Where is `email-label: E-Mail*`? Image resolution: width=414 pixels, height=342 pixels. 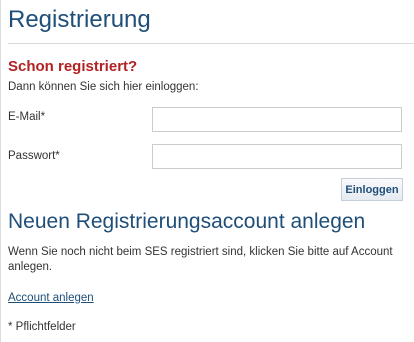 email-label: E-Mail* is located at coordinates (27, 117).